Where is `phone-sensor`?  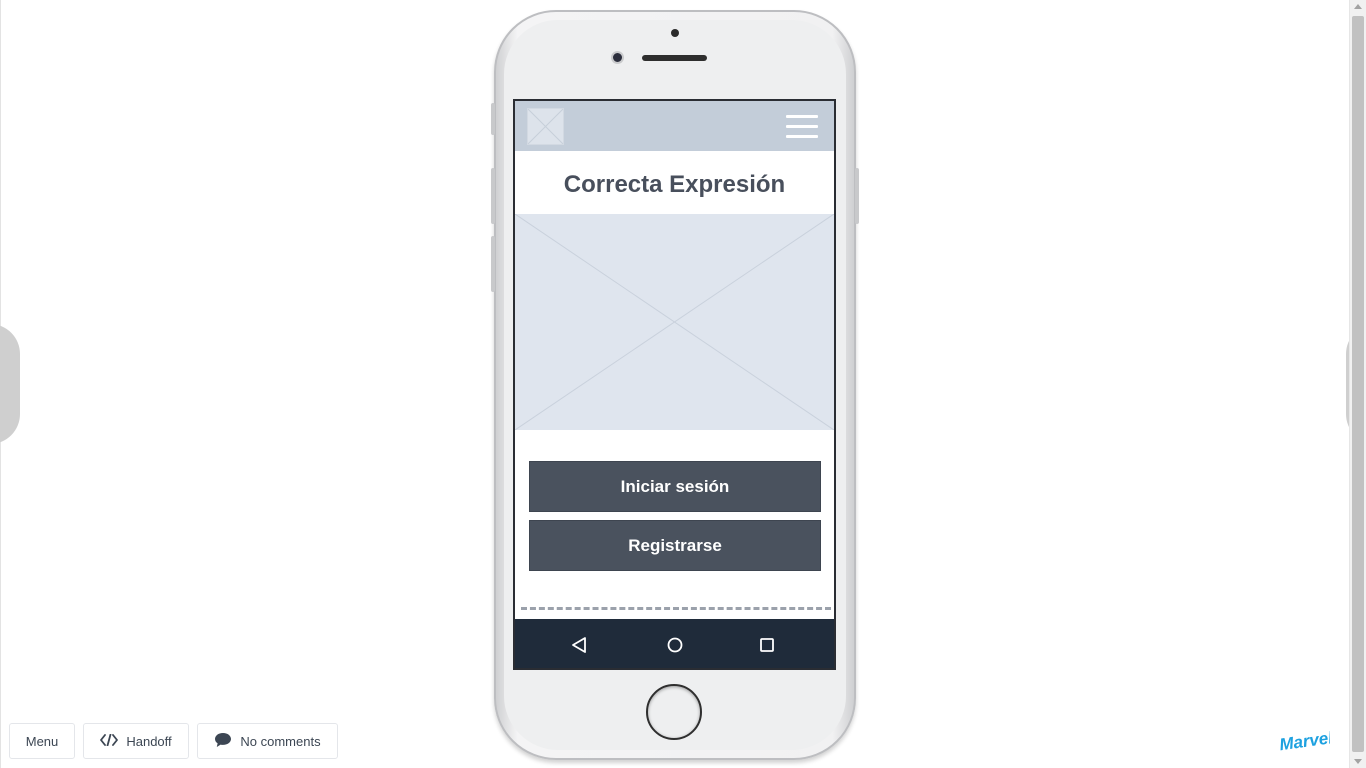
phone-sensor is located at coordinates (675, 33).